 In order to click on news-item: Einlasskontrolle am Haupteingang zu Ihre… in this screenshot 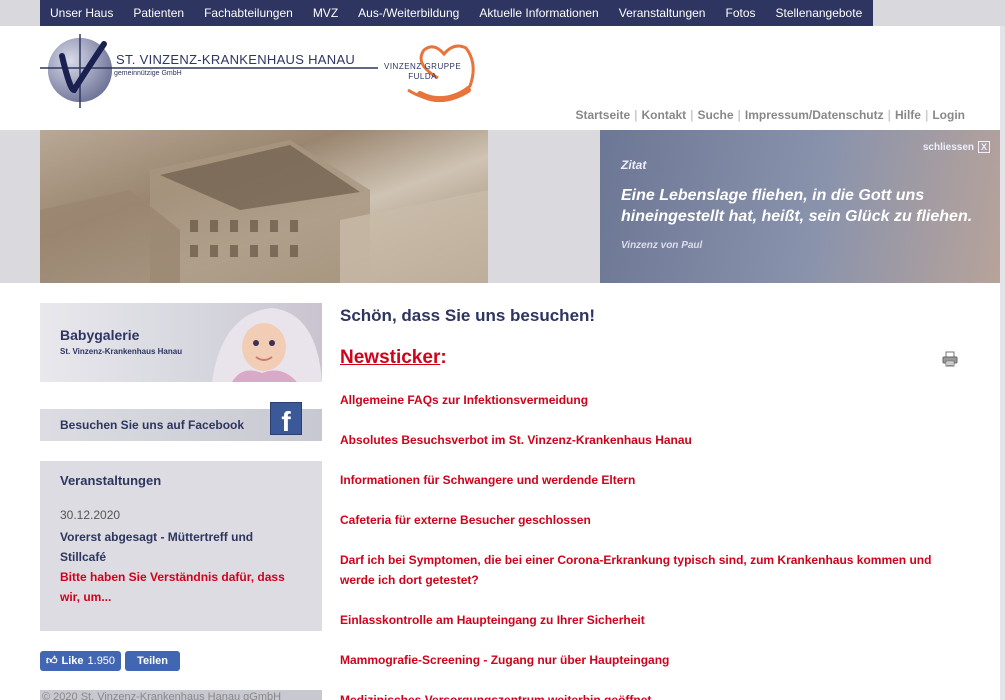, I will do `click(645, 620)`.